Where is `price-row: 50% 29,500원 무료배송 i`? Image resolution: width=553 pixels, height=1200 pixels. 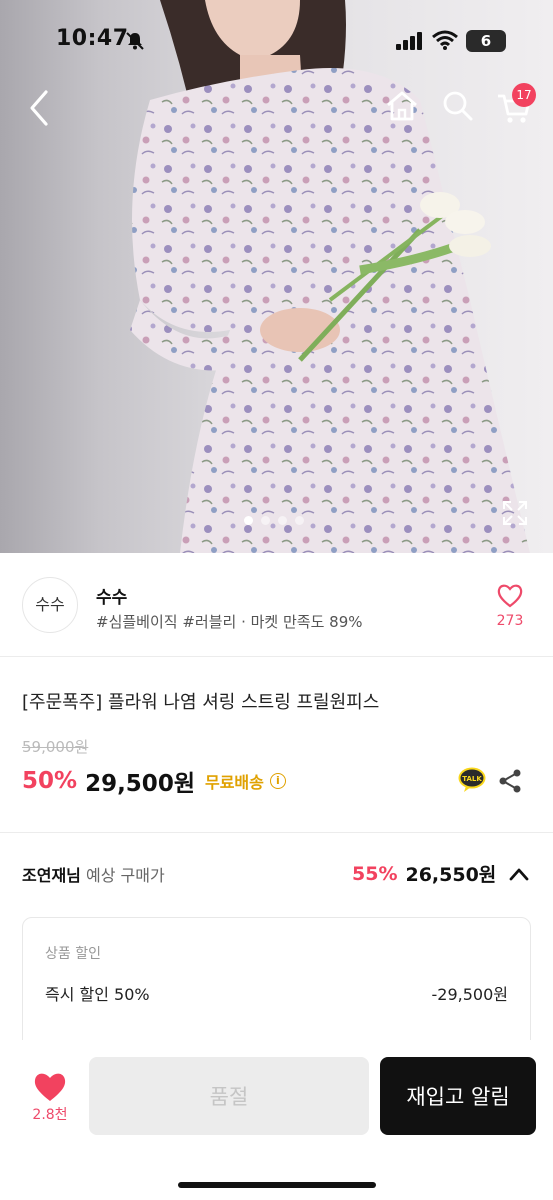 price-row: 50% 29,500원 무료배송 i is located at coordinates (154, 781).